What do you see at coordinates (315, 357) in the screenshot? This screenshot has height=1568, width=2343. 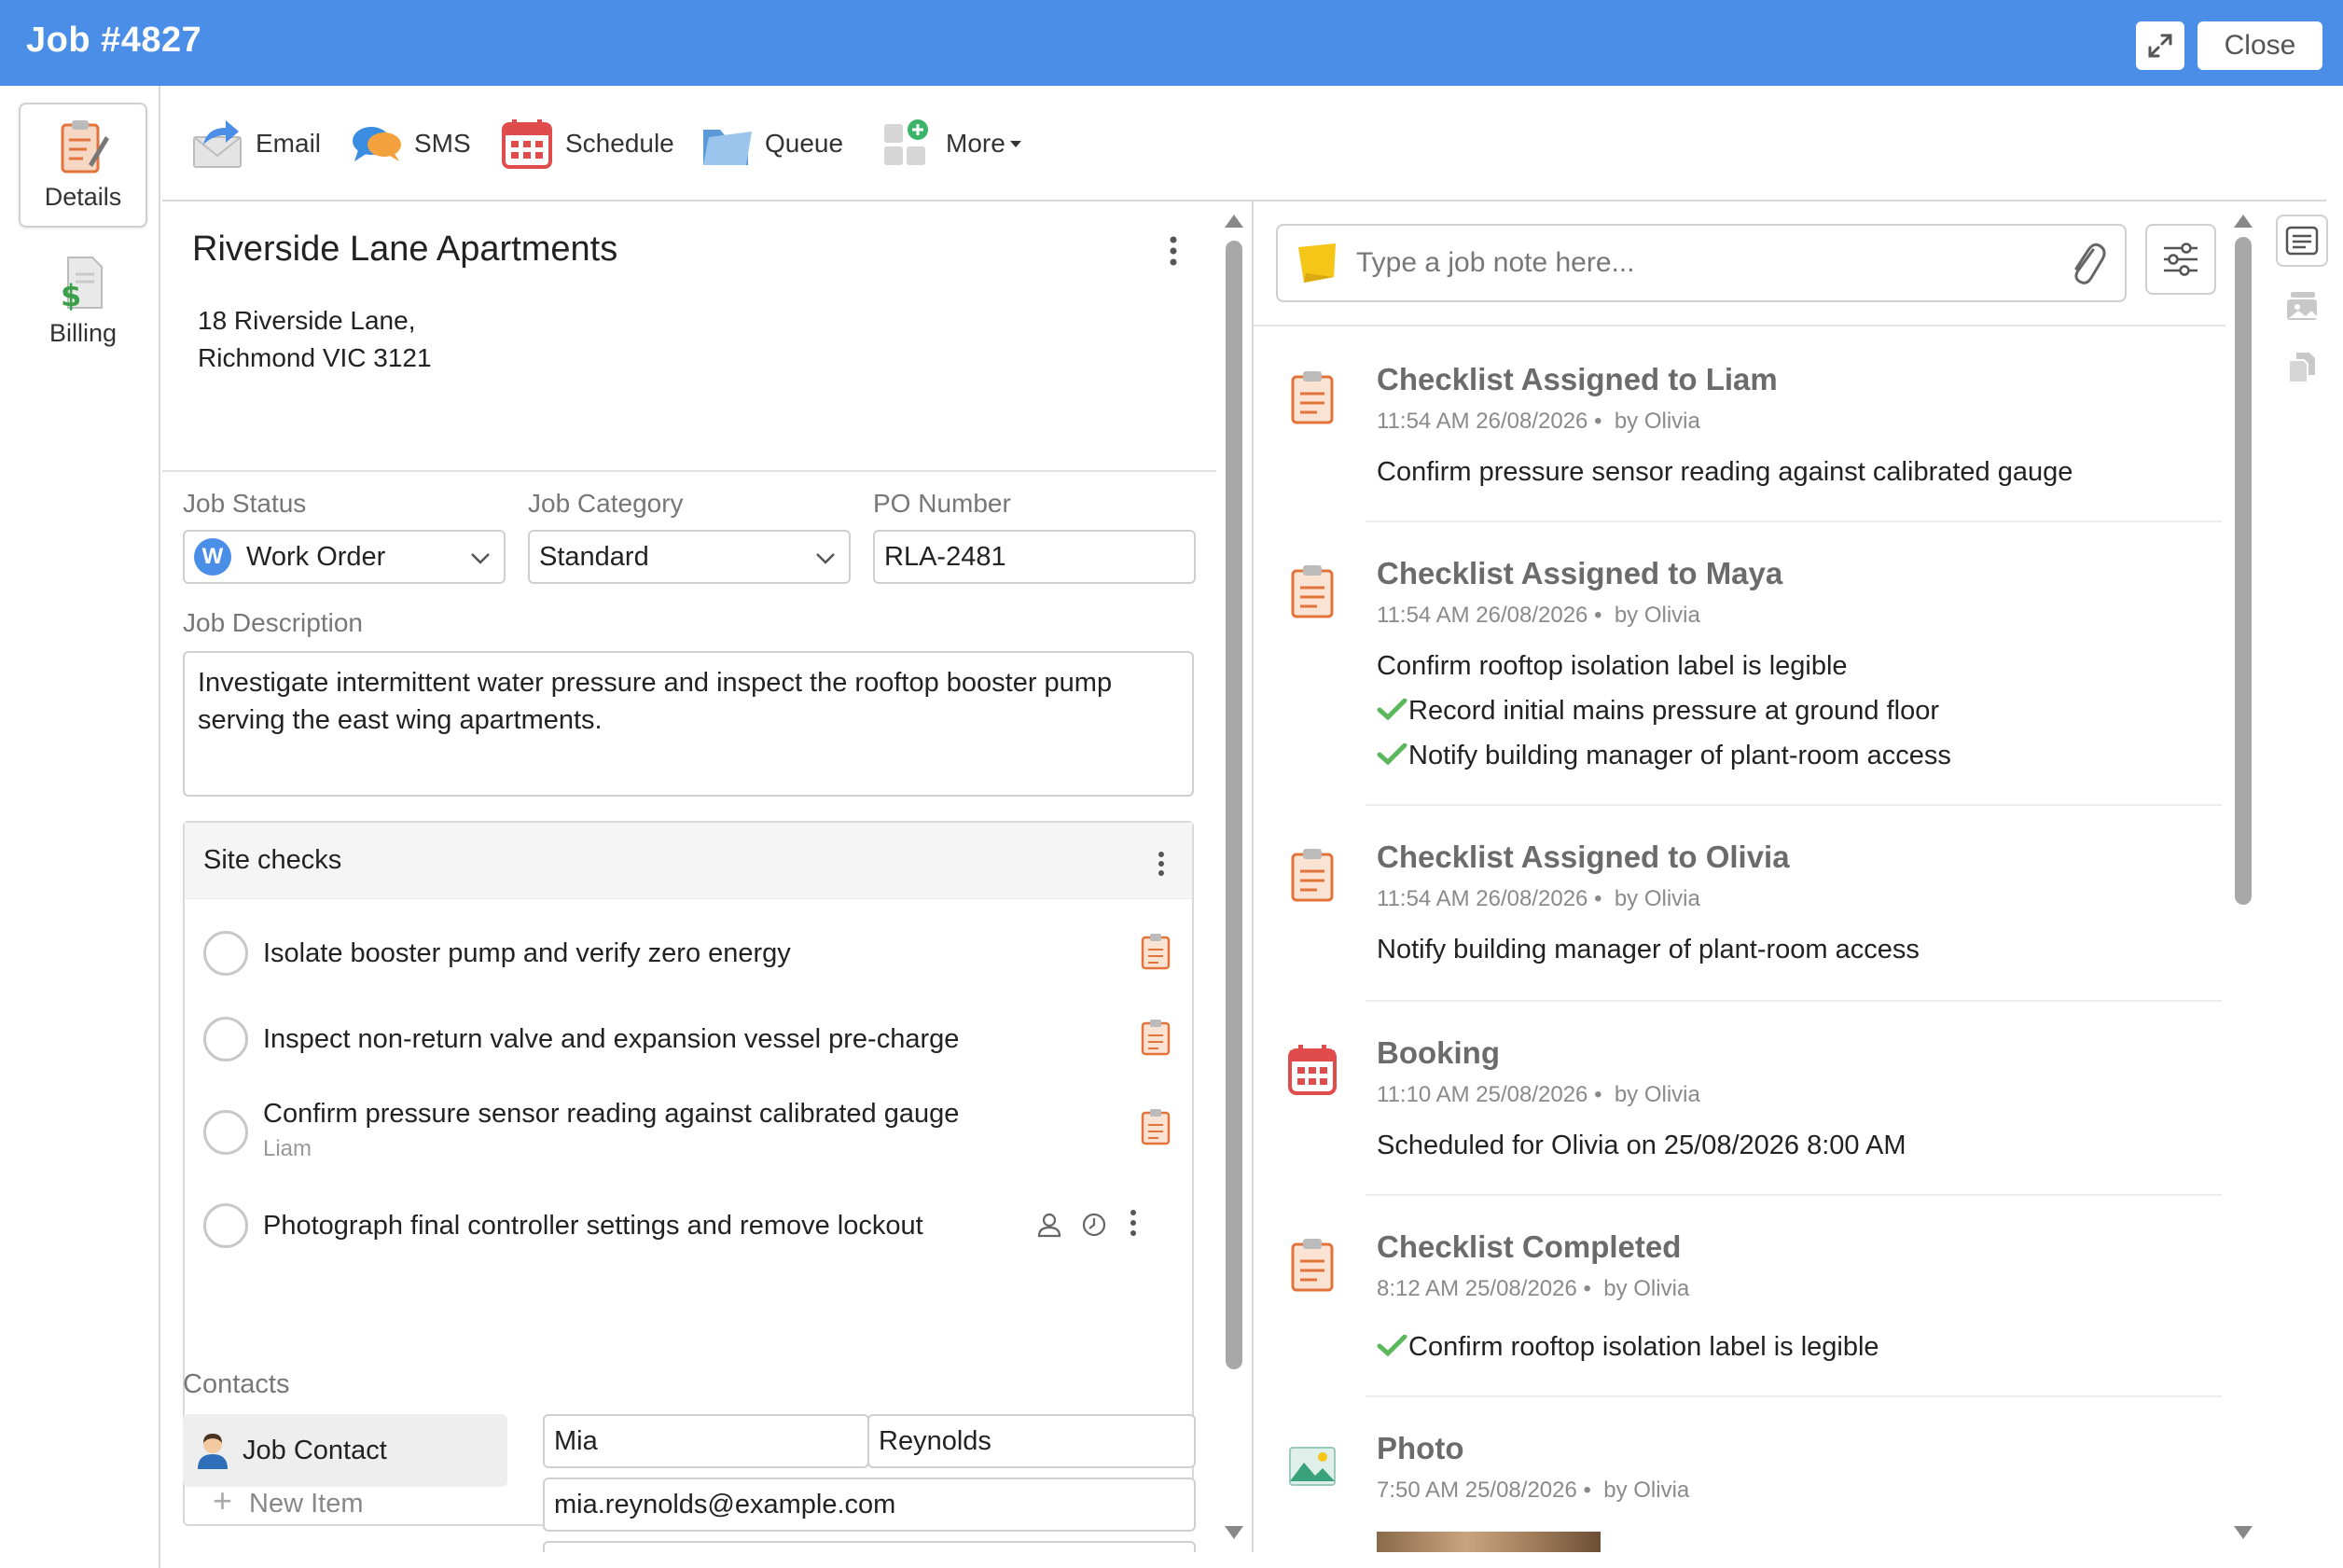 I see `address-line2: Richmond VIC 3121` at bounding box center [315, 357].